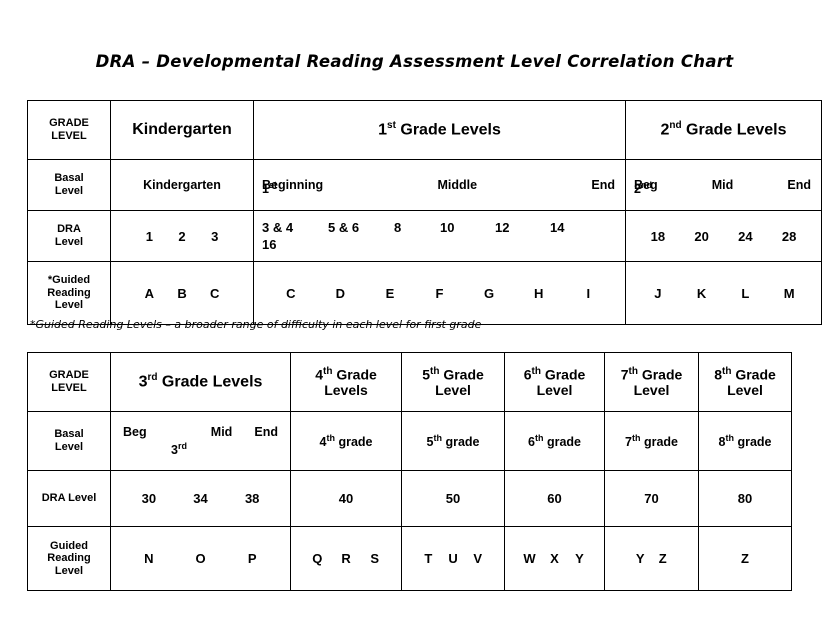  What do you see at coordinates (149, 236) in the screenshot?
I see `dra-k-1: 1` at bounding box center [149, 236].